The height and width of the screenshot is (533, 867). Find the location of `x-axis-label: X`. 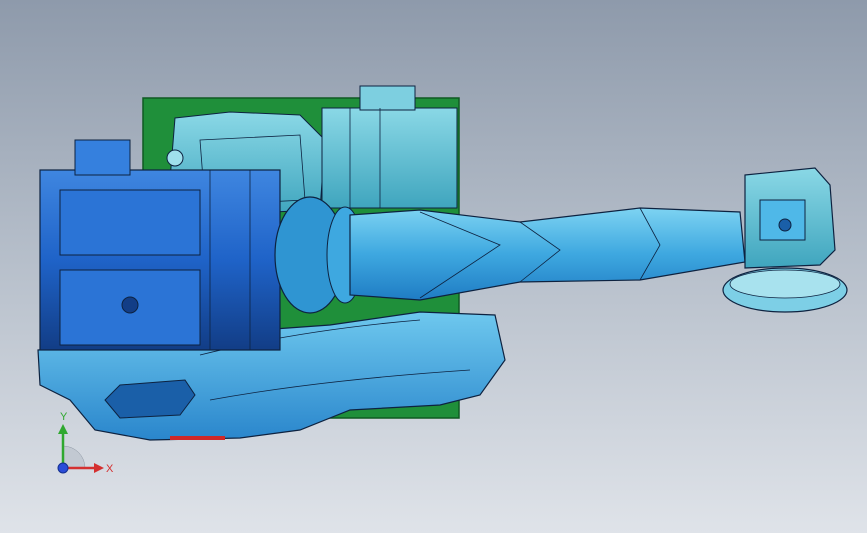

x-axis-label: X is located at coordinates (110, 469).